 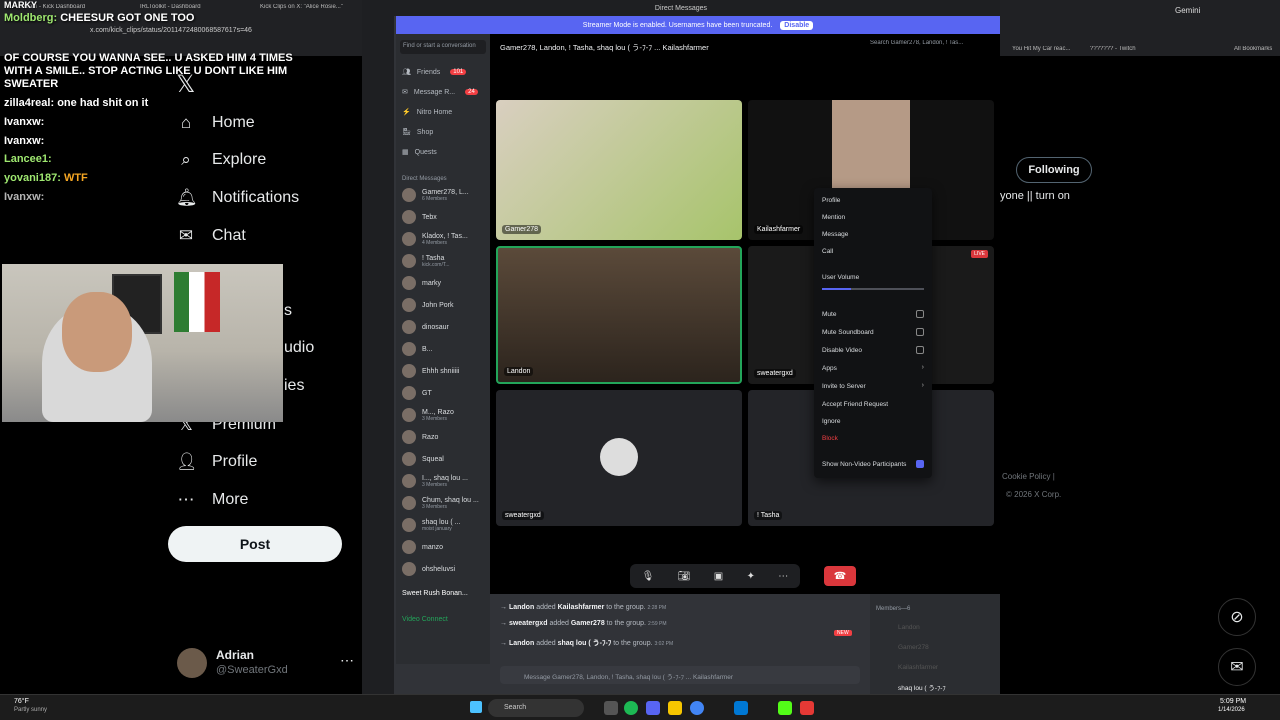 I want to click on windows-start-icon, so click(x=476, y=707).